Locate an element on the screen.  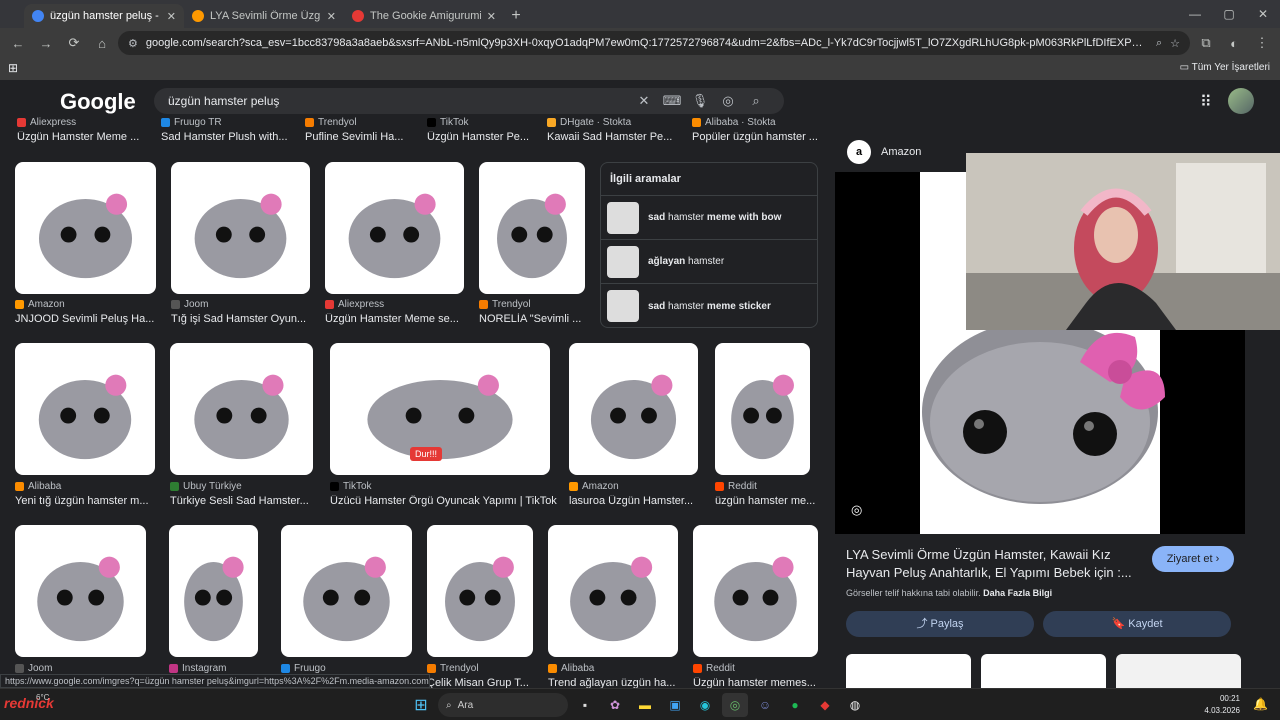
result-source: Alibaba · Stokta is located at coordinates (734, 122).